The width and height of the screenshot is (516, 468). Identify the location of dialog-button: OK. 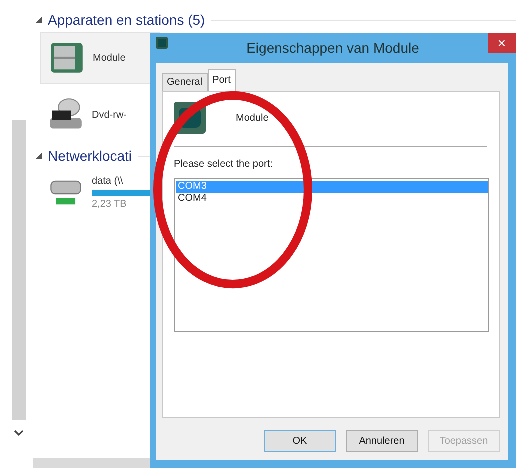
(300, 441).